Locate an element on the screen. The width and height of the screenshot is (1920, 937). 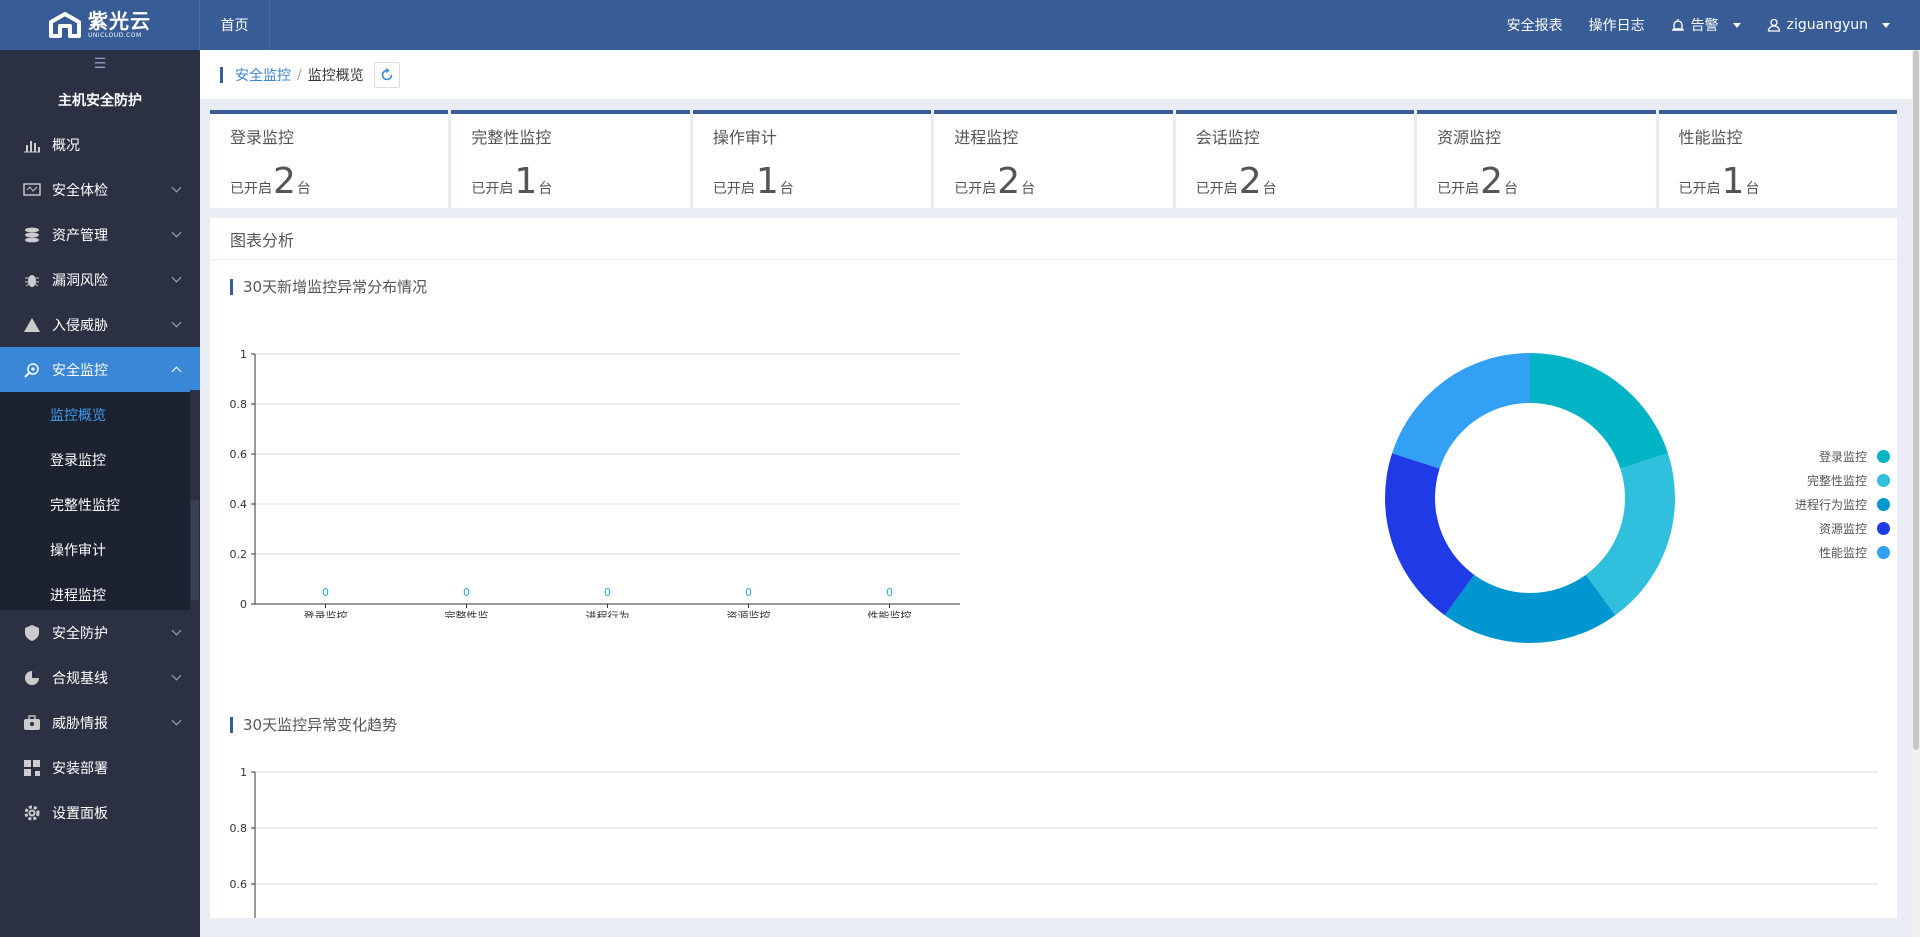
card-title: 进程监控 is located at coordinates (986, 137).